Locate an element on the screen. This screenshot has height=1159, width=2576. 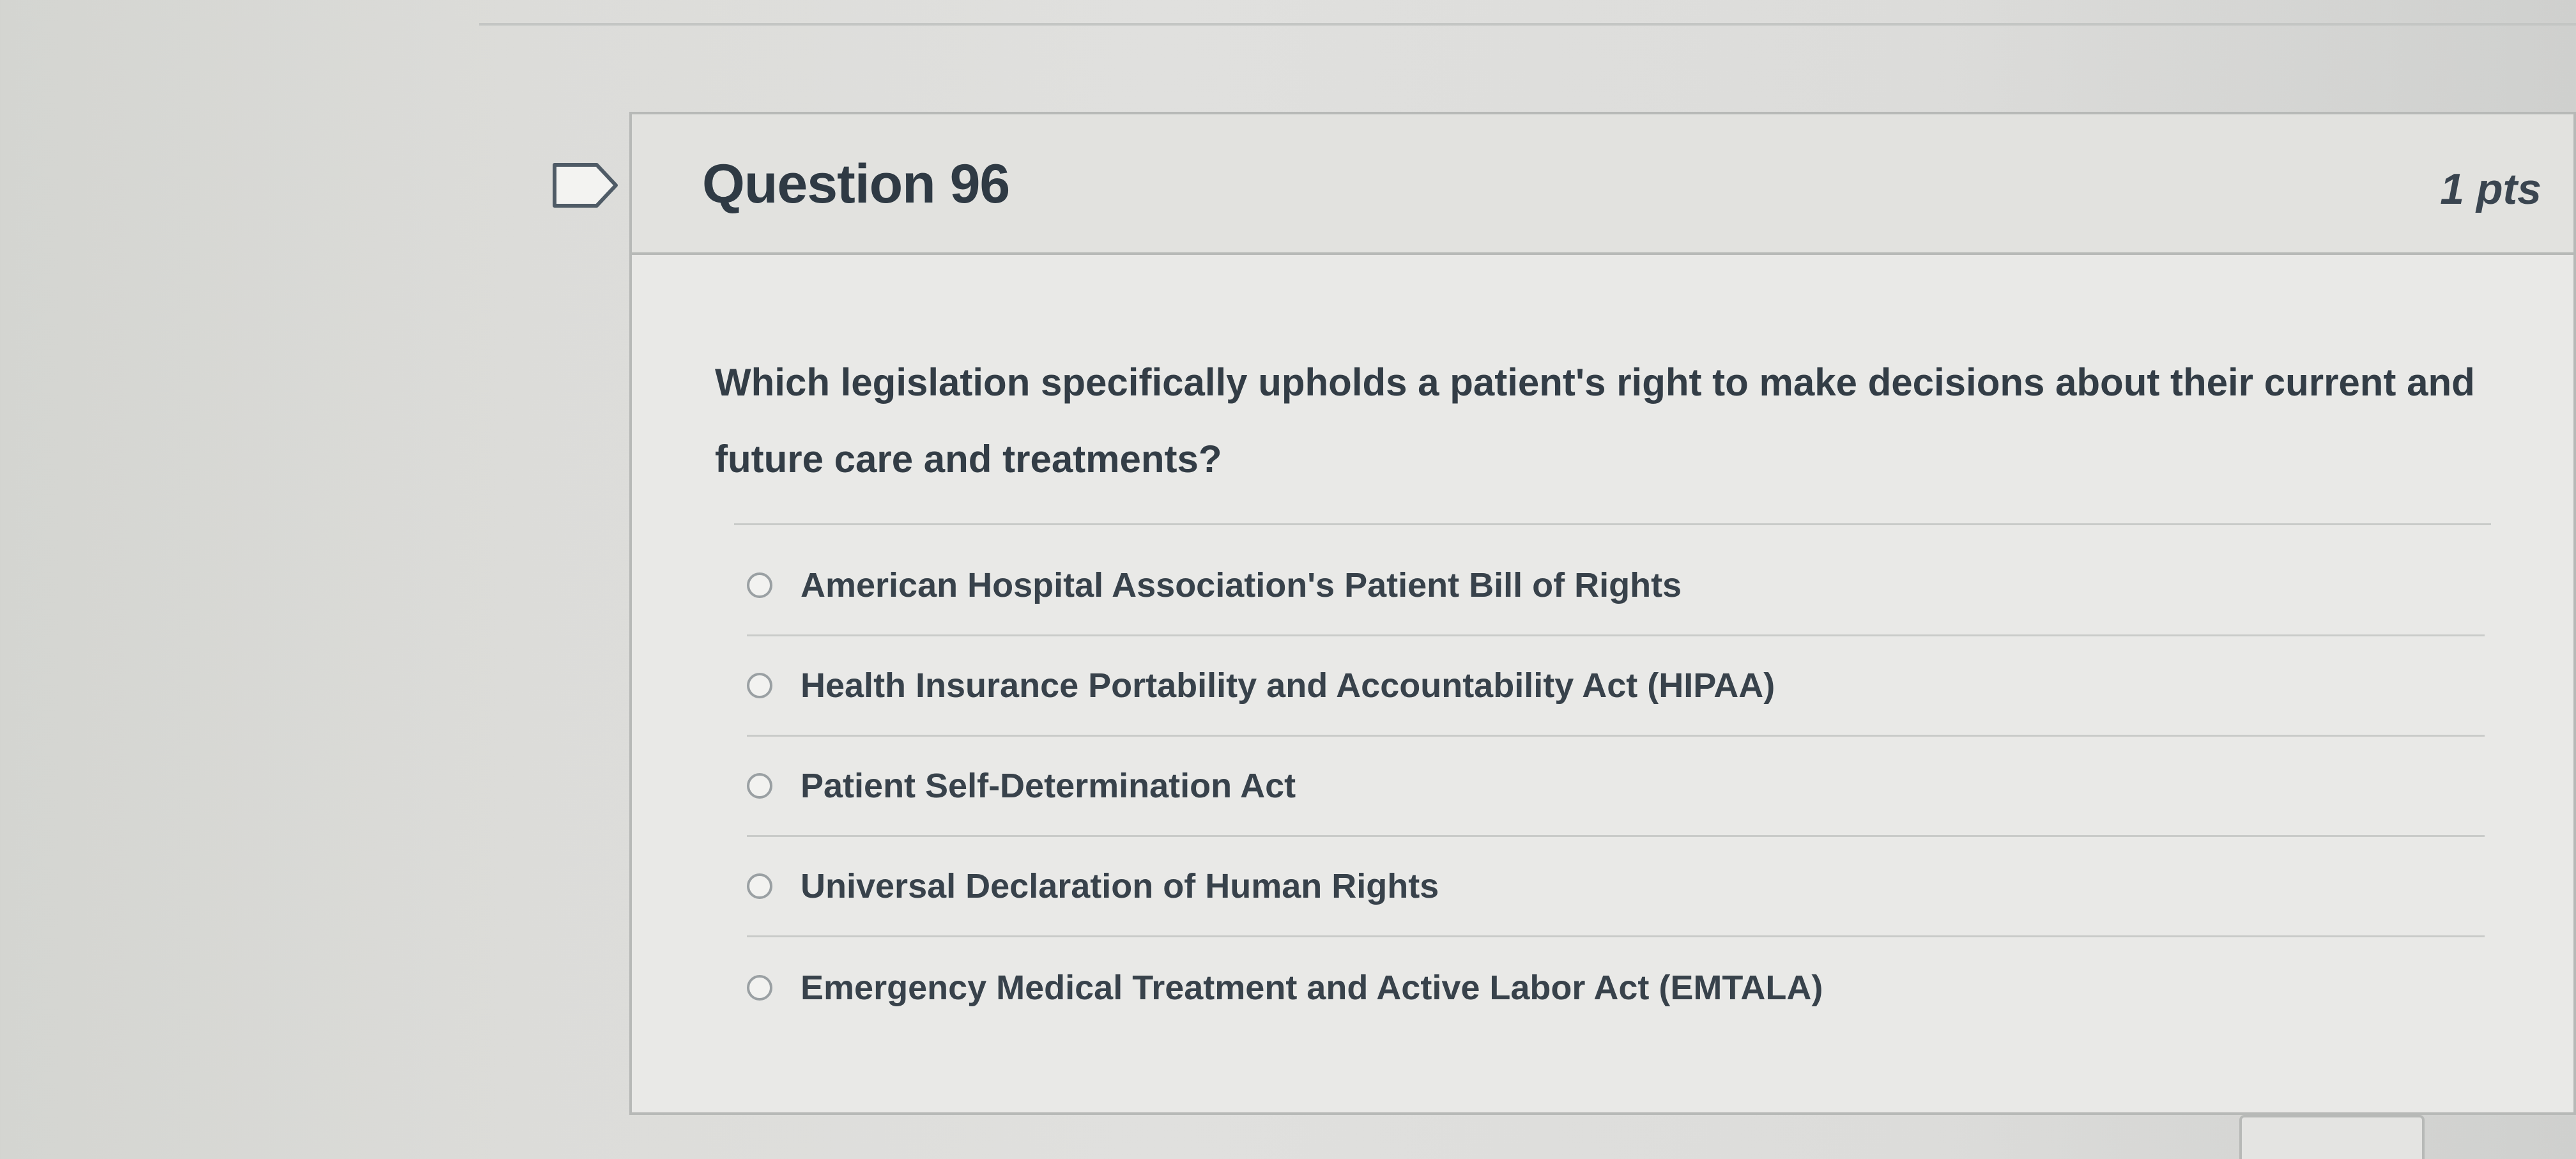
answer-option: Patient Self-Determination Act is located at coordinates (1616, 787).